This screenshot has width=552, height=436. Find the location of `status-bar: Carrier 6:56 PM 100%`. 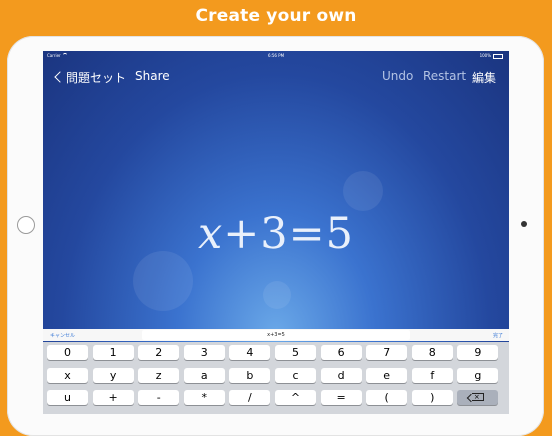

status-bar: Carrier 6:56 PM 100% is located at coordinates (276, 55).